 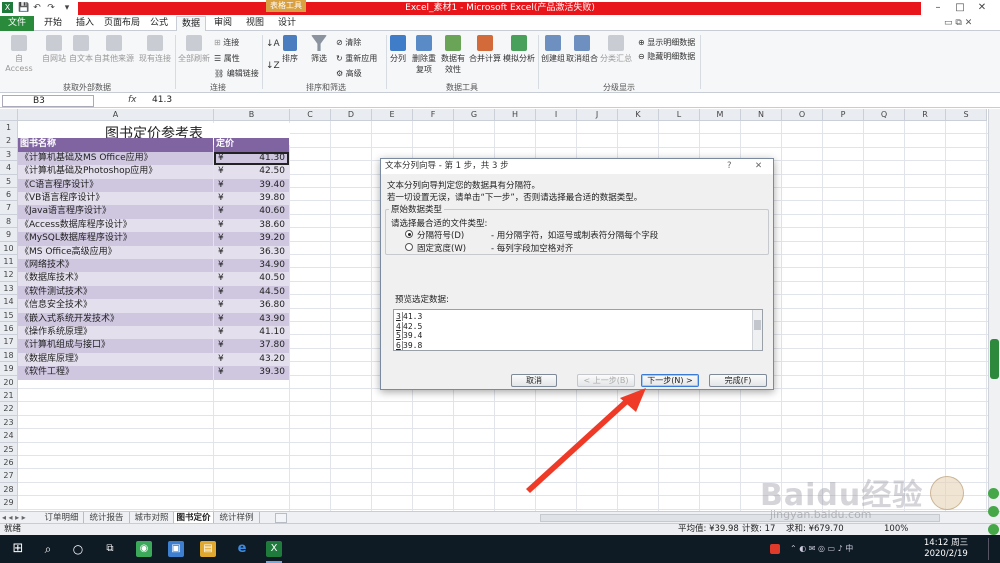 What do you see at coordinates (993, 529) in the screenshot?
I see `side-weibo-icon` at bounding box center [993, 529].